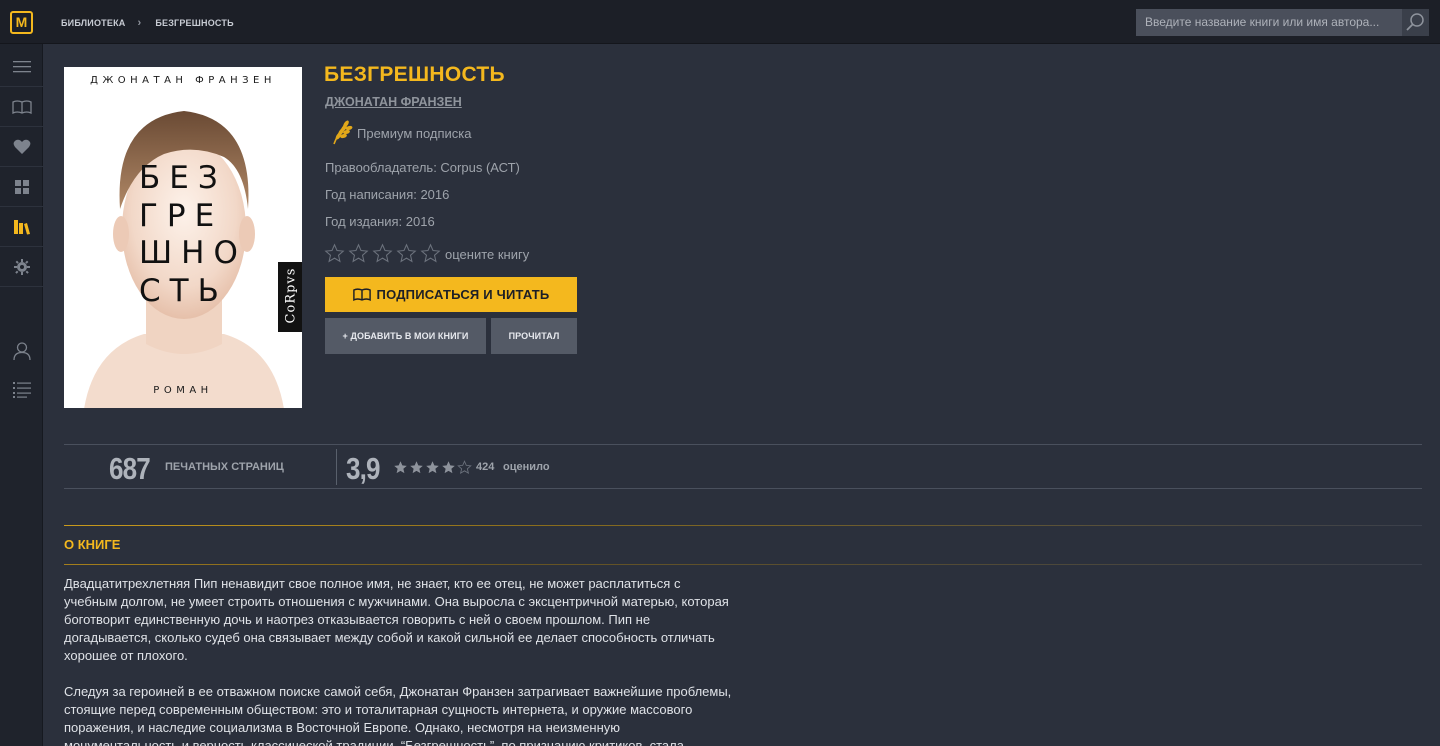 The height and width of the screenshot is (746, 1440). Describe the element at coordinates (534, 336) in the screenshot. I see `mark-read-button: ПРОЧИТАЛ` at that location.